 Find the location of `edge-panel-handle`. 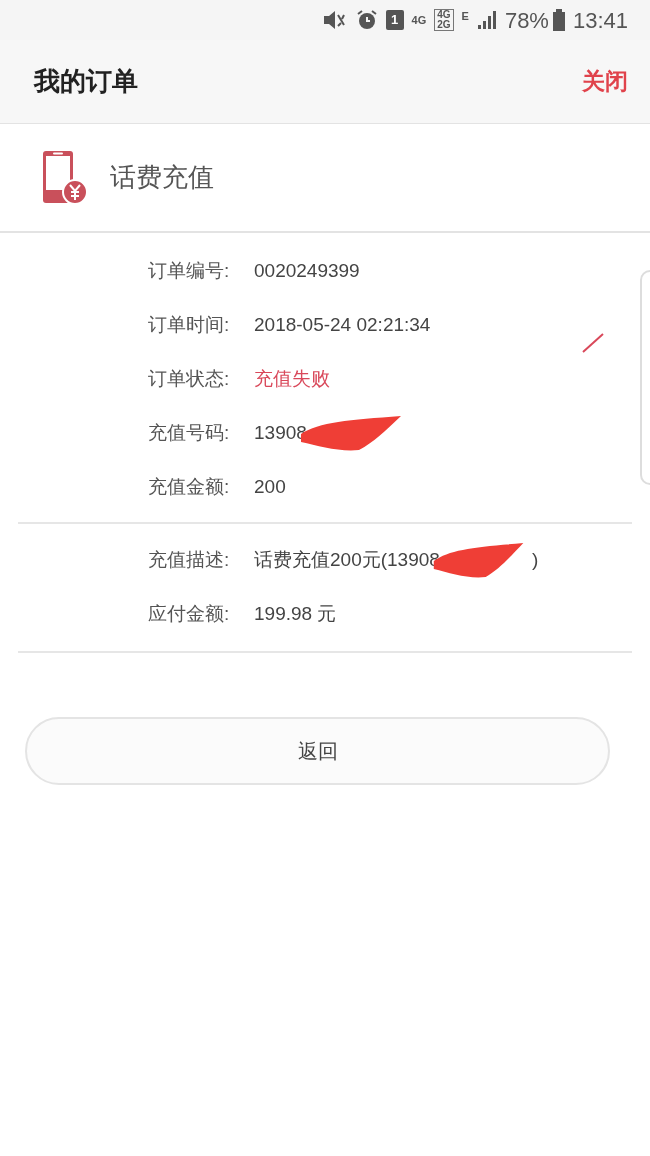

edge-panel-handle is located at coordinates (645, 377).